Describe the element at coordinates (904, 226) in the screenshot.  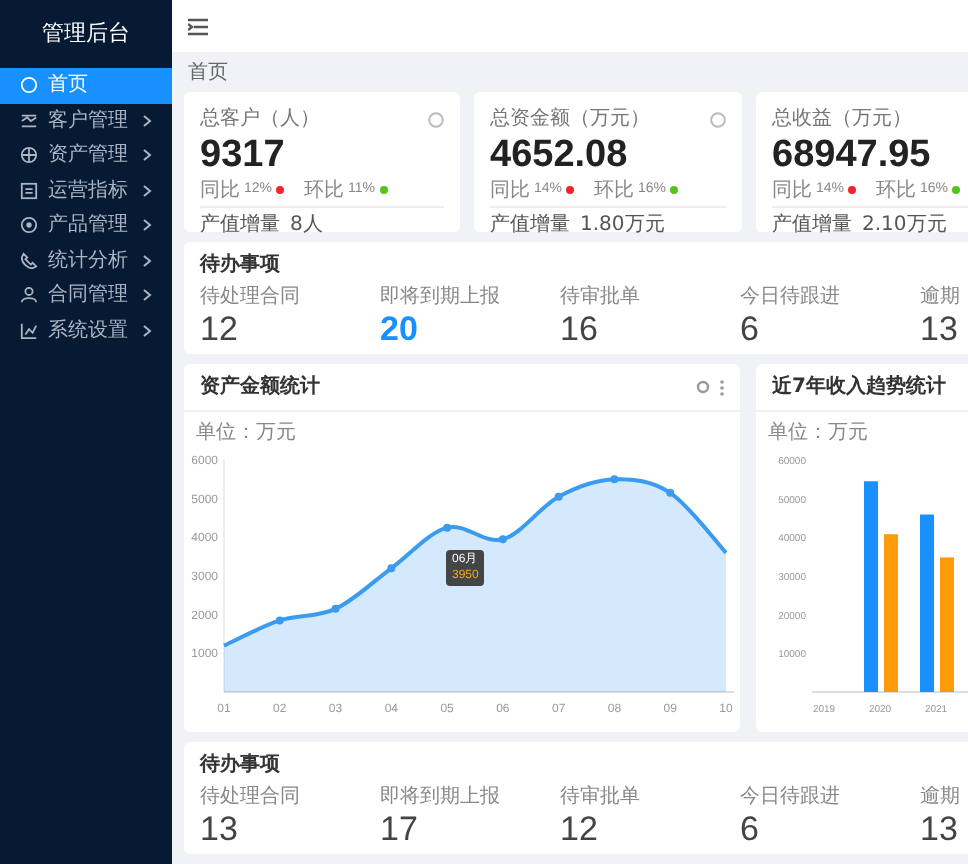
I see `footer-value: 2.10万元` at that location.